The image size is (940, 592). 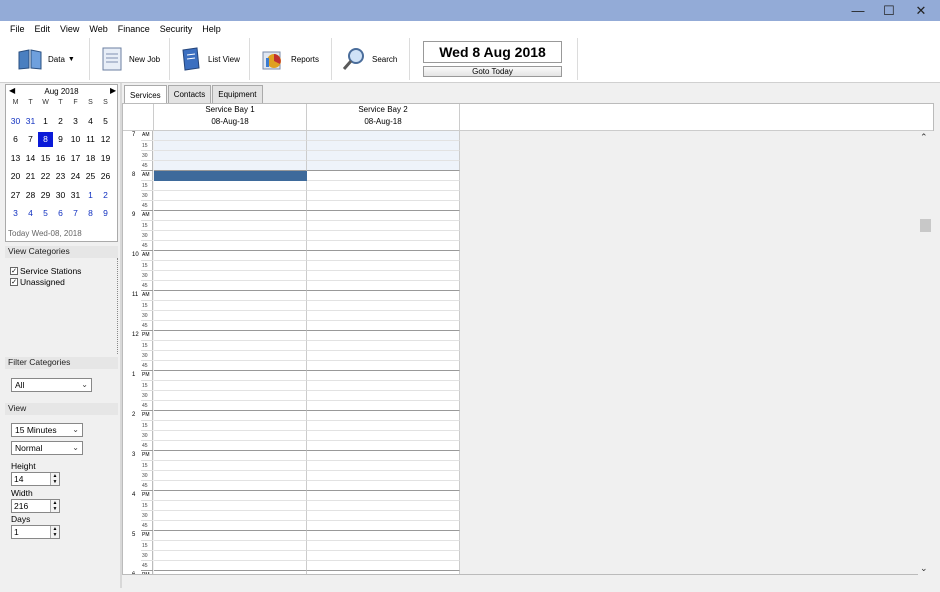 What do you see at coordinates (289, 59) in the screenshot?
I see `reports-button: Reports` at bounding box center [289, 59].